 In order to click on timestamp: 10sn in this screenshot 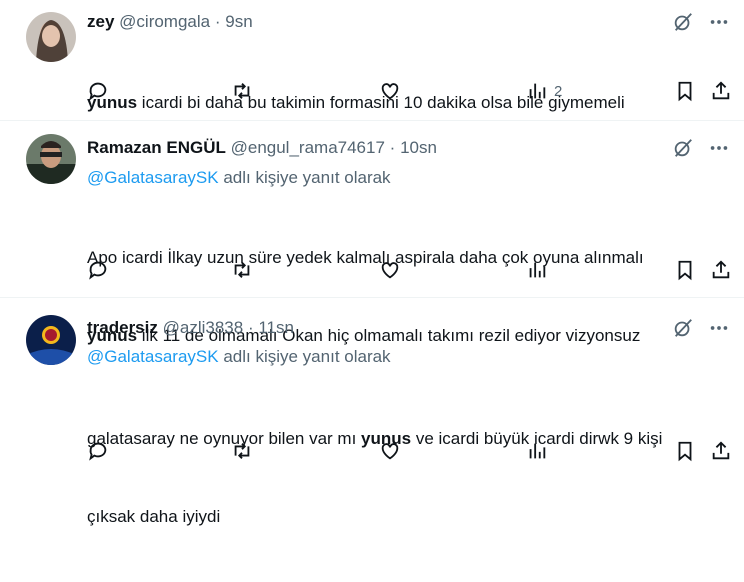, I will do `click(418, 147)`.